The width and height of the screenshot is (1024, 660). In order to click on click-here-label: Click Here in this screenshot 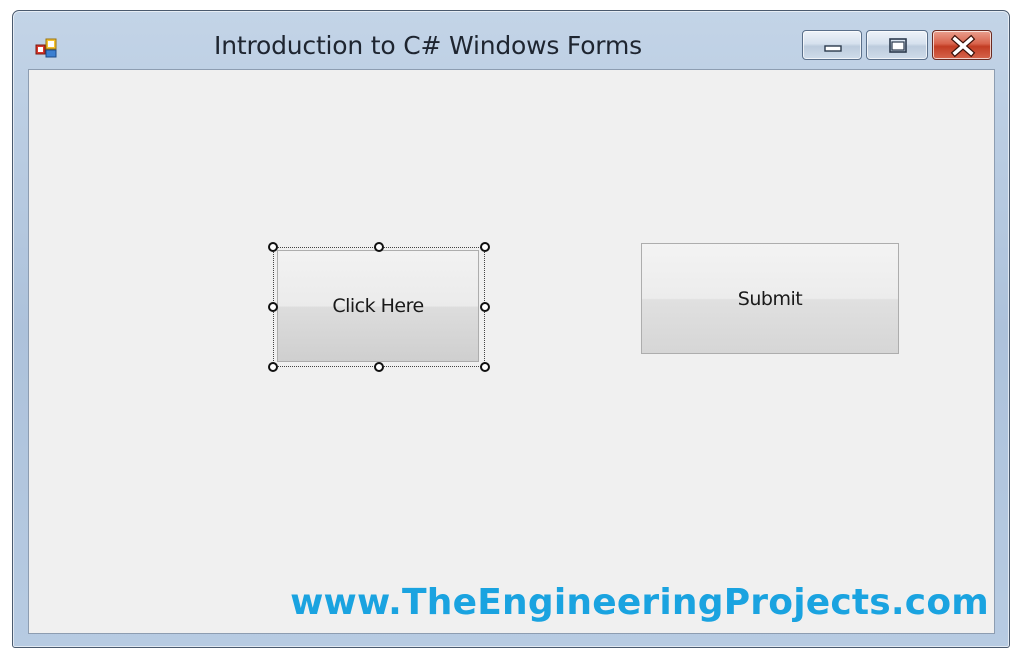, I will do `click(378, 306)`.